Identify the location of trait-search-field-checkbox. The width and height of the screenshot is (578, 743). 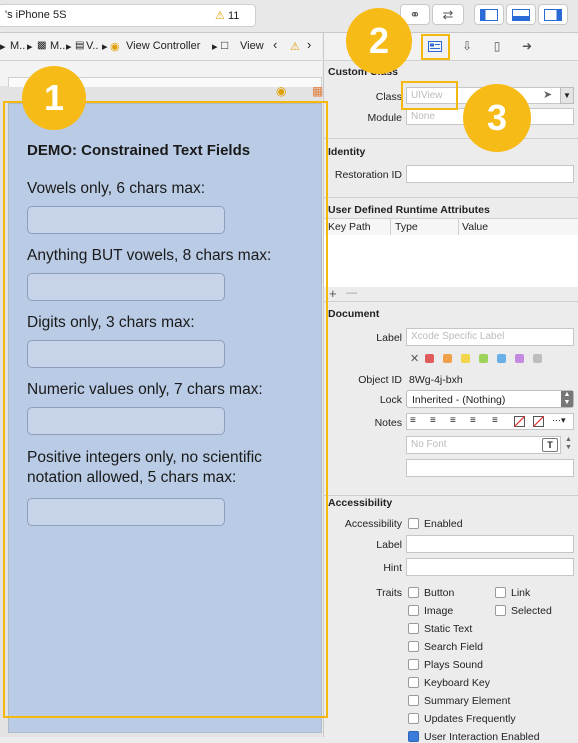
(413, 646).